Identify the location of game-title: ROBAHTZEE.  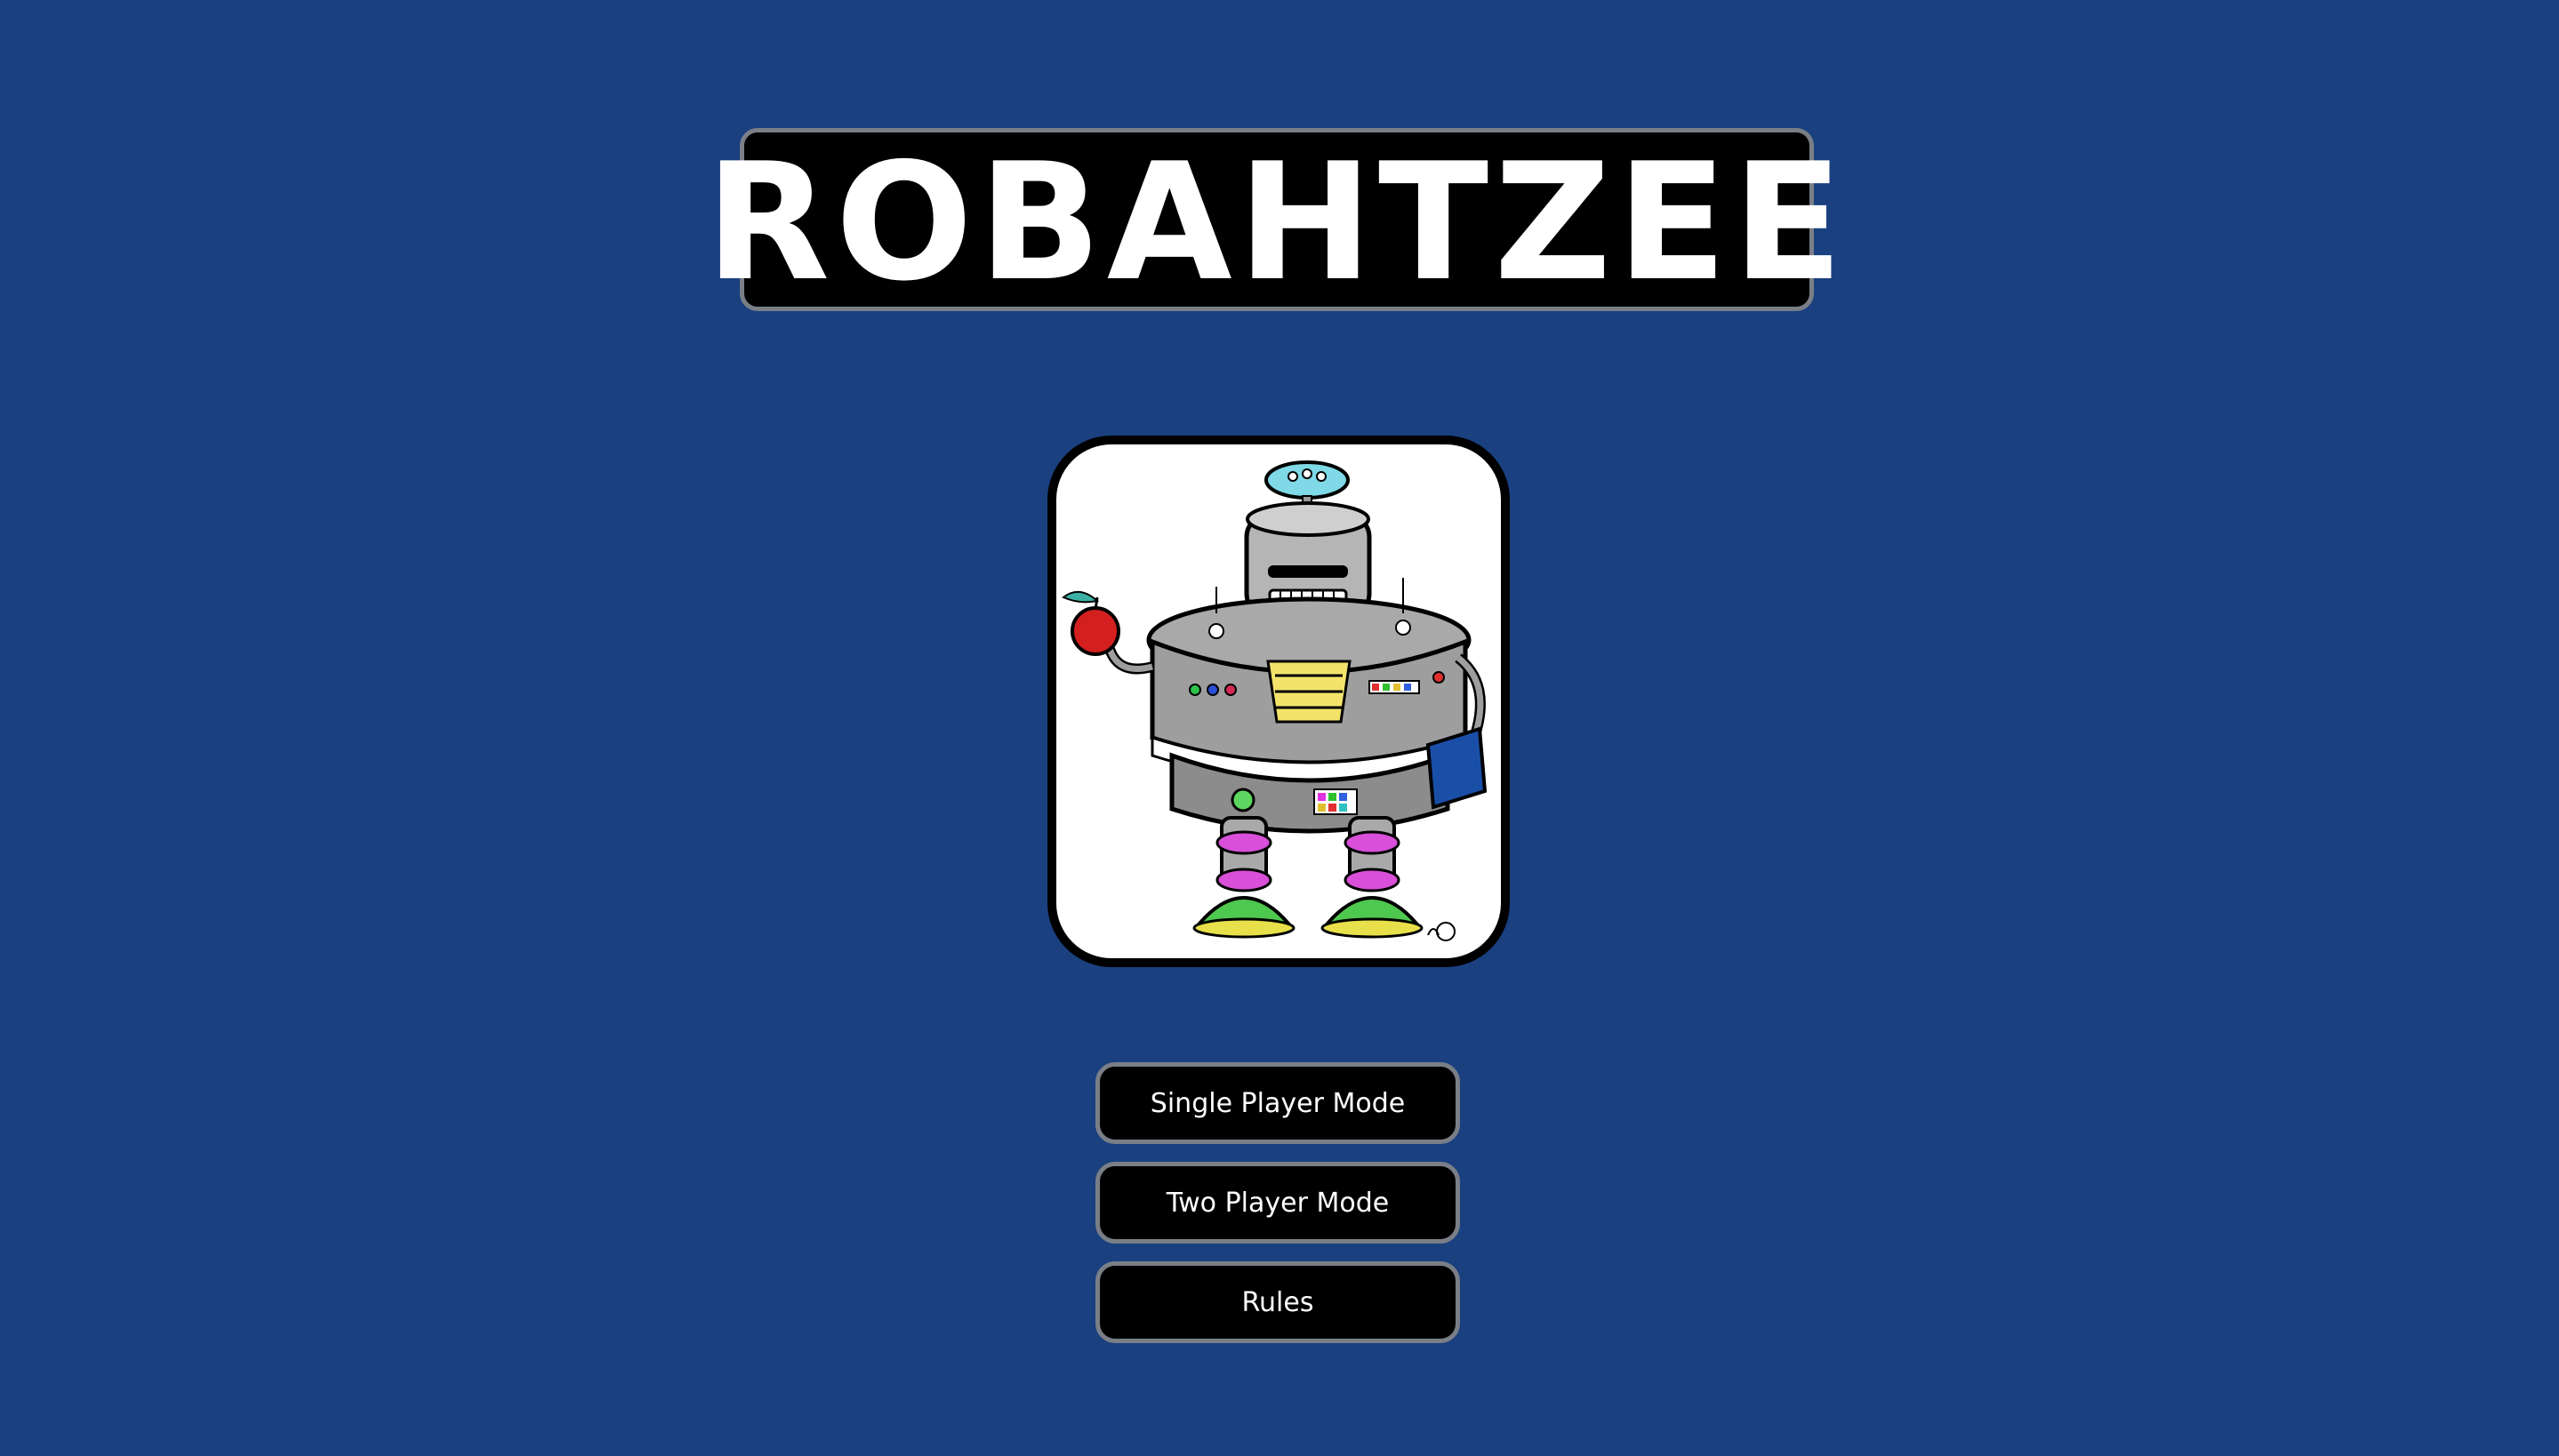
(1277, 222).